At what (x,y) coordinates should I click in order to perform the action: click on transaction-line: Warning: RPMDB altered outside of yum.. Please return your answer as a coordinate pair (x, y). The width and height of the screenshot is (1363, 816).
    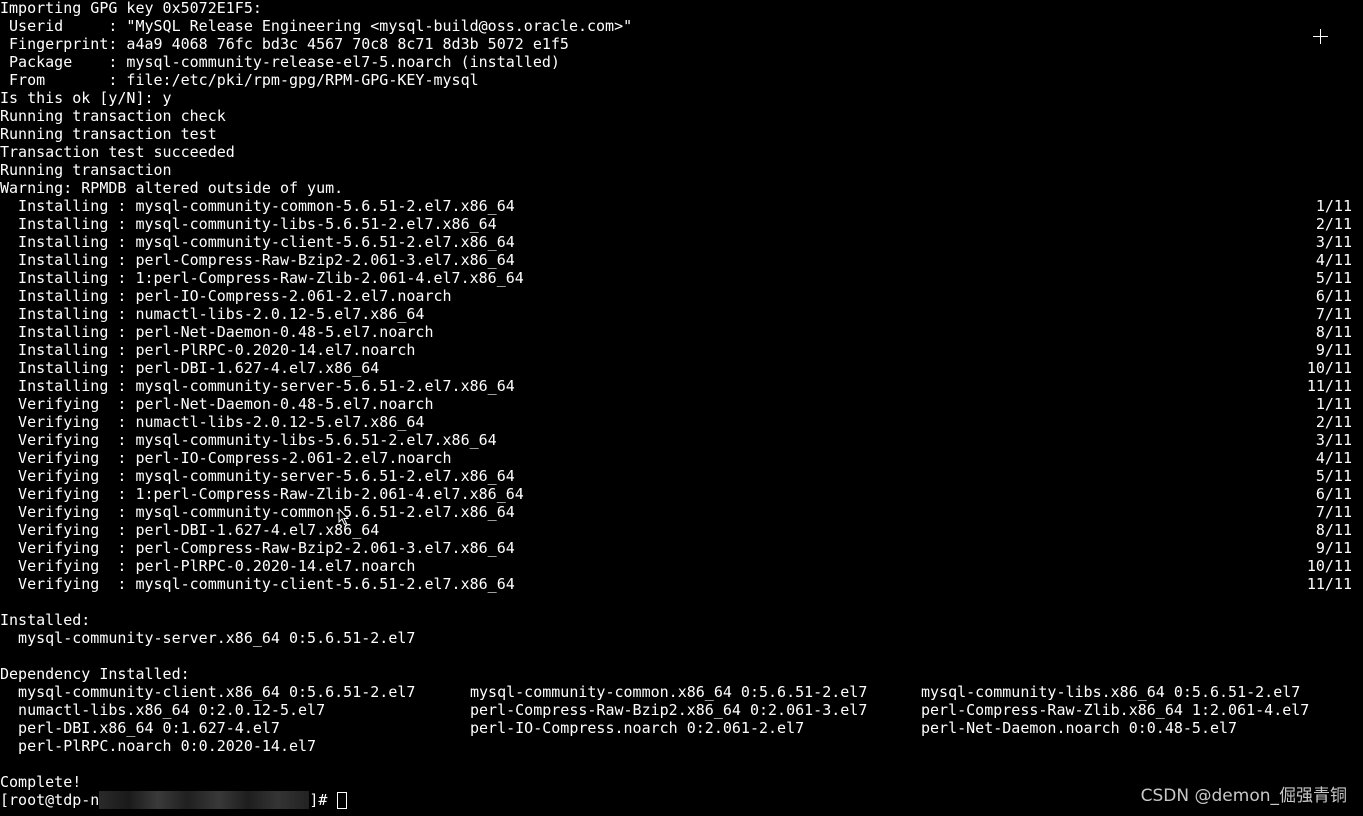
    Looking at the image, I should click on (172, 188).